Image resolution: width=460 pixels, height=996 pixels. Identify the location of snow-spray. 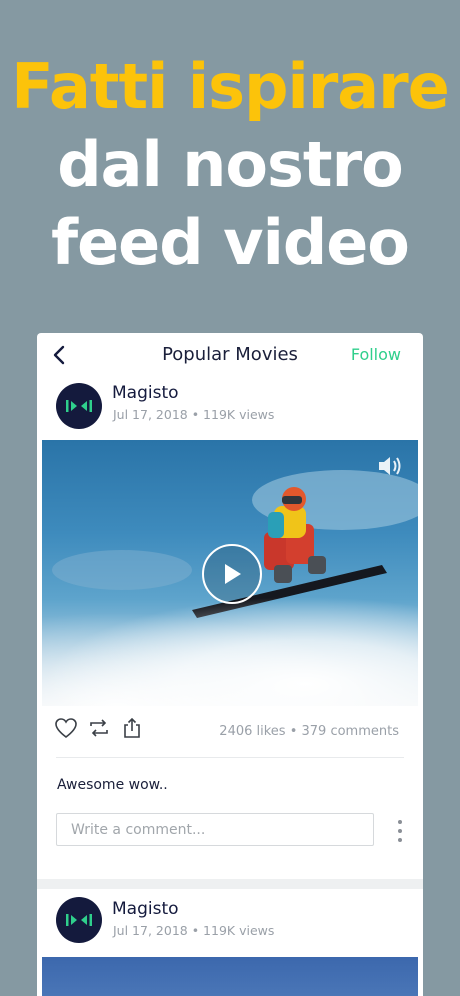
(230, 651).